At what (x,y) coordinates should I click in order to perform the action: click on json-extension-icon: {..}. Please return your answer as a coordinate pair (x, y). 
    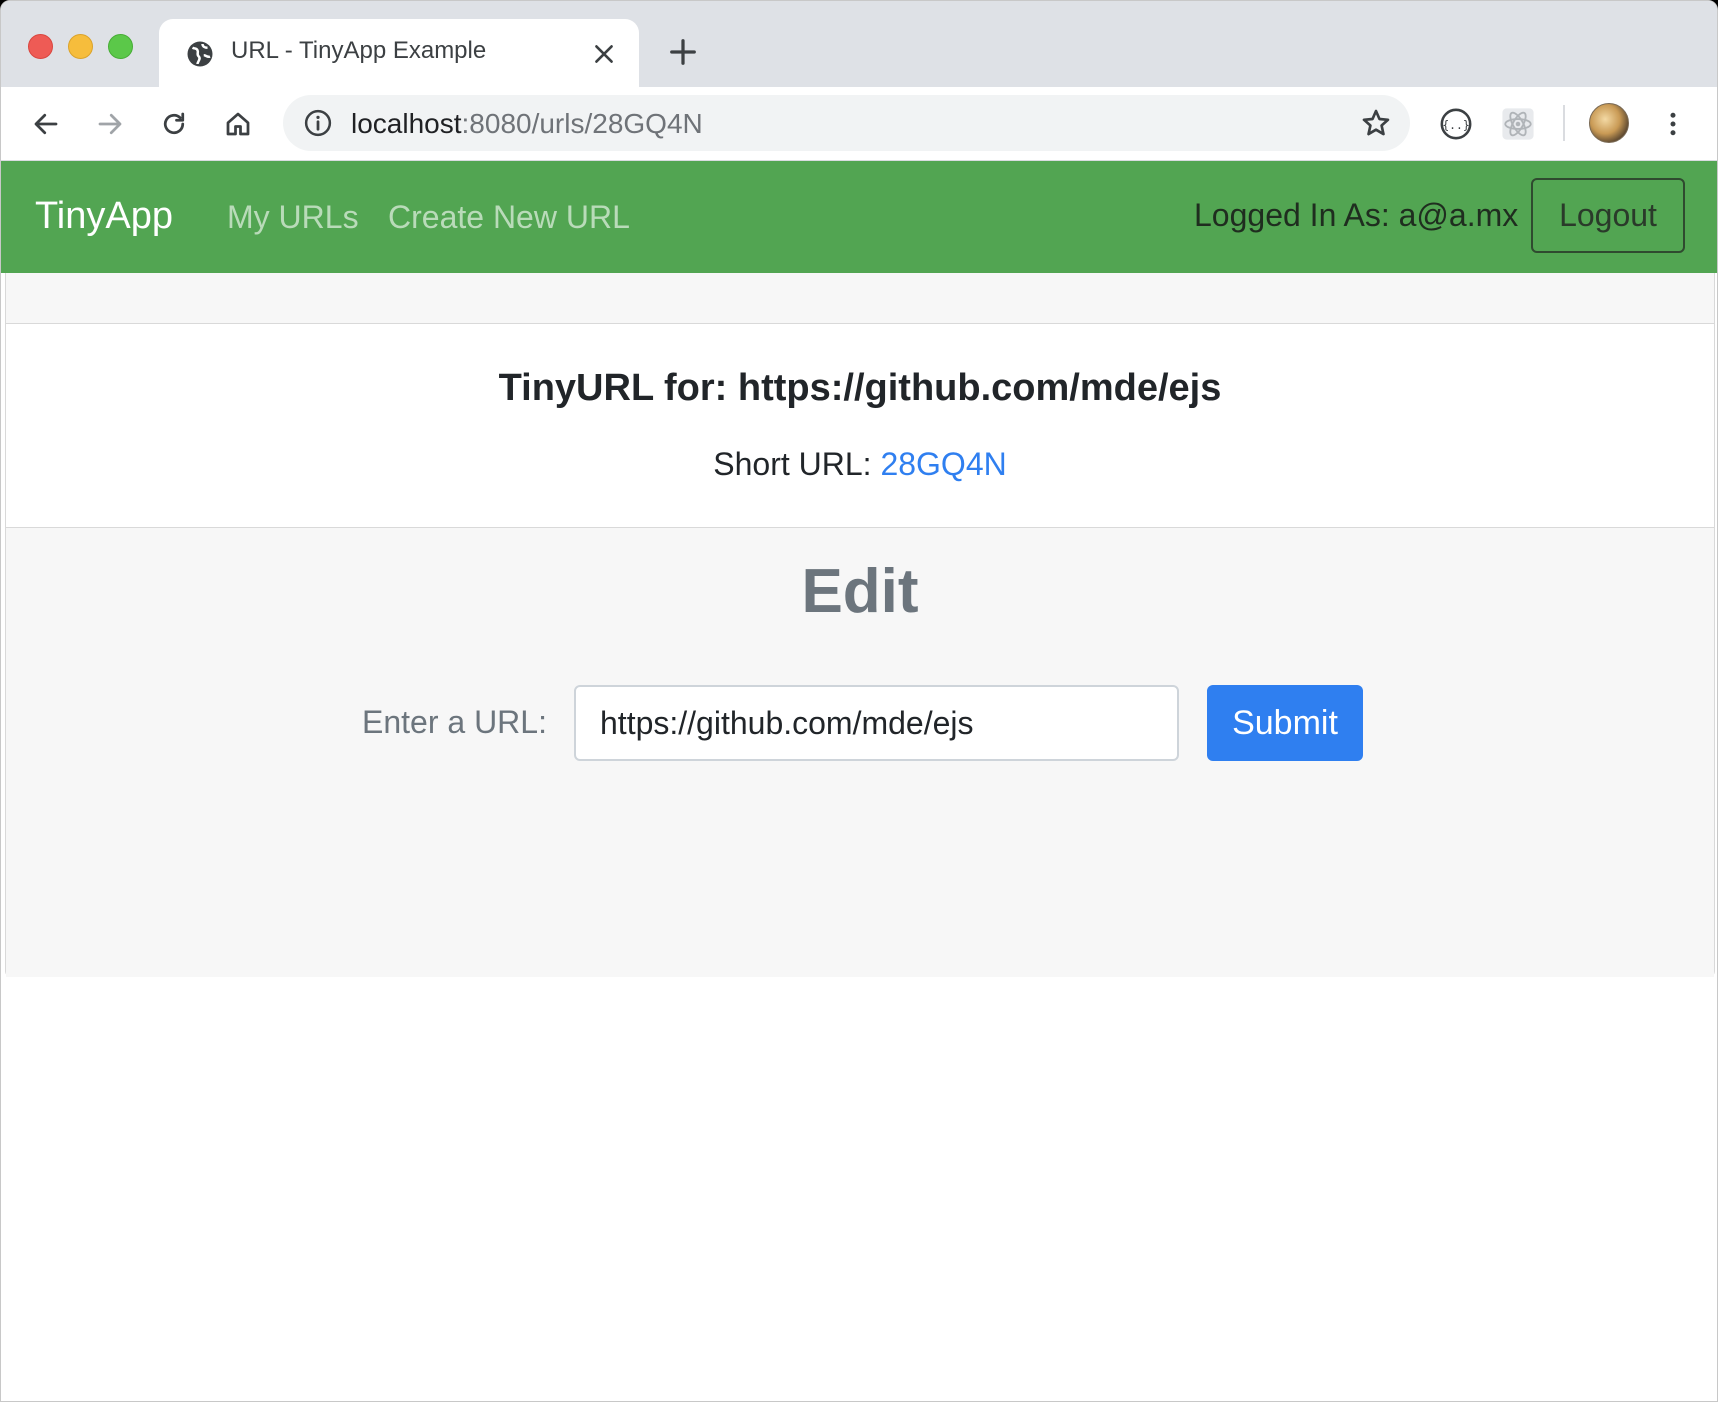
    Looking at the image, I should click on (1456, 124).